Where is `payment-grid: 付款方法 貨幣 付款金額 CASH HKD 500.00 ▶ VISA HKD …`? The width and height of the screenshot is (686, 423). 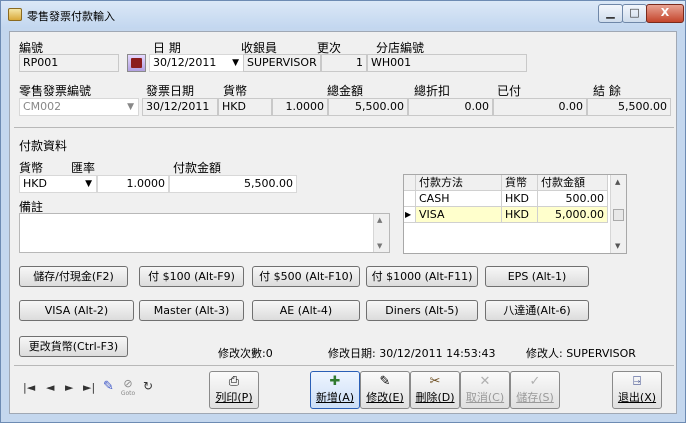
payment-grid: 付款方法 貨幣 付款金額 CASH HKD 500.00 ▶ VISA HKD … is located at coordinates (515, 214).